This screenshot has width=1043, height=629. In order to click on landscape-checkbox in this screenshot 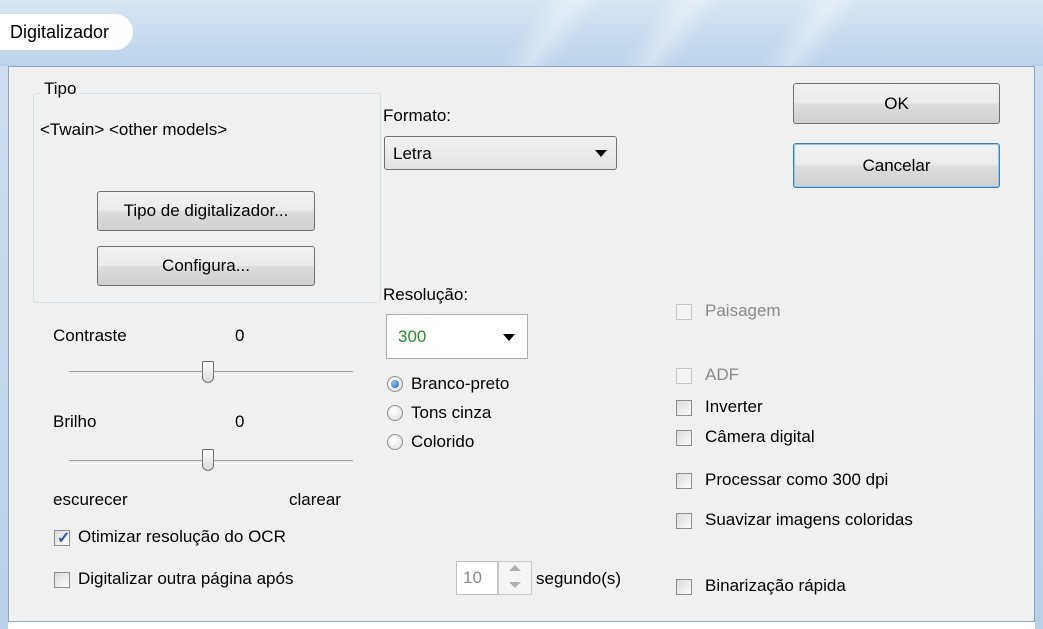, I will do `click(684, 312)`.